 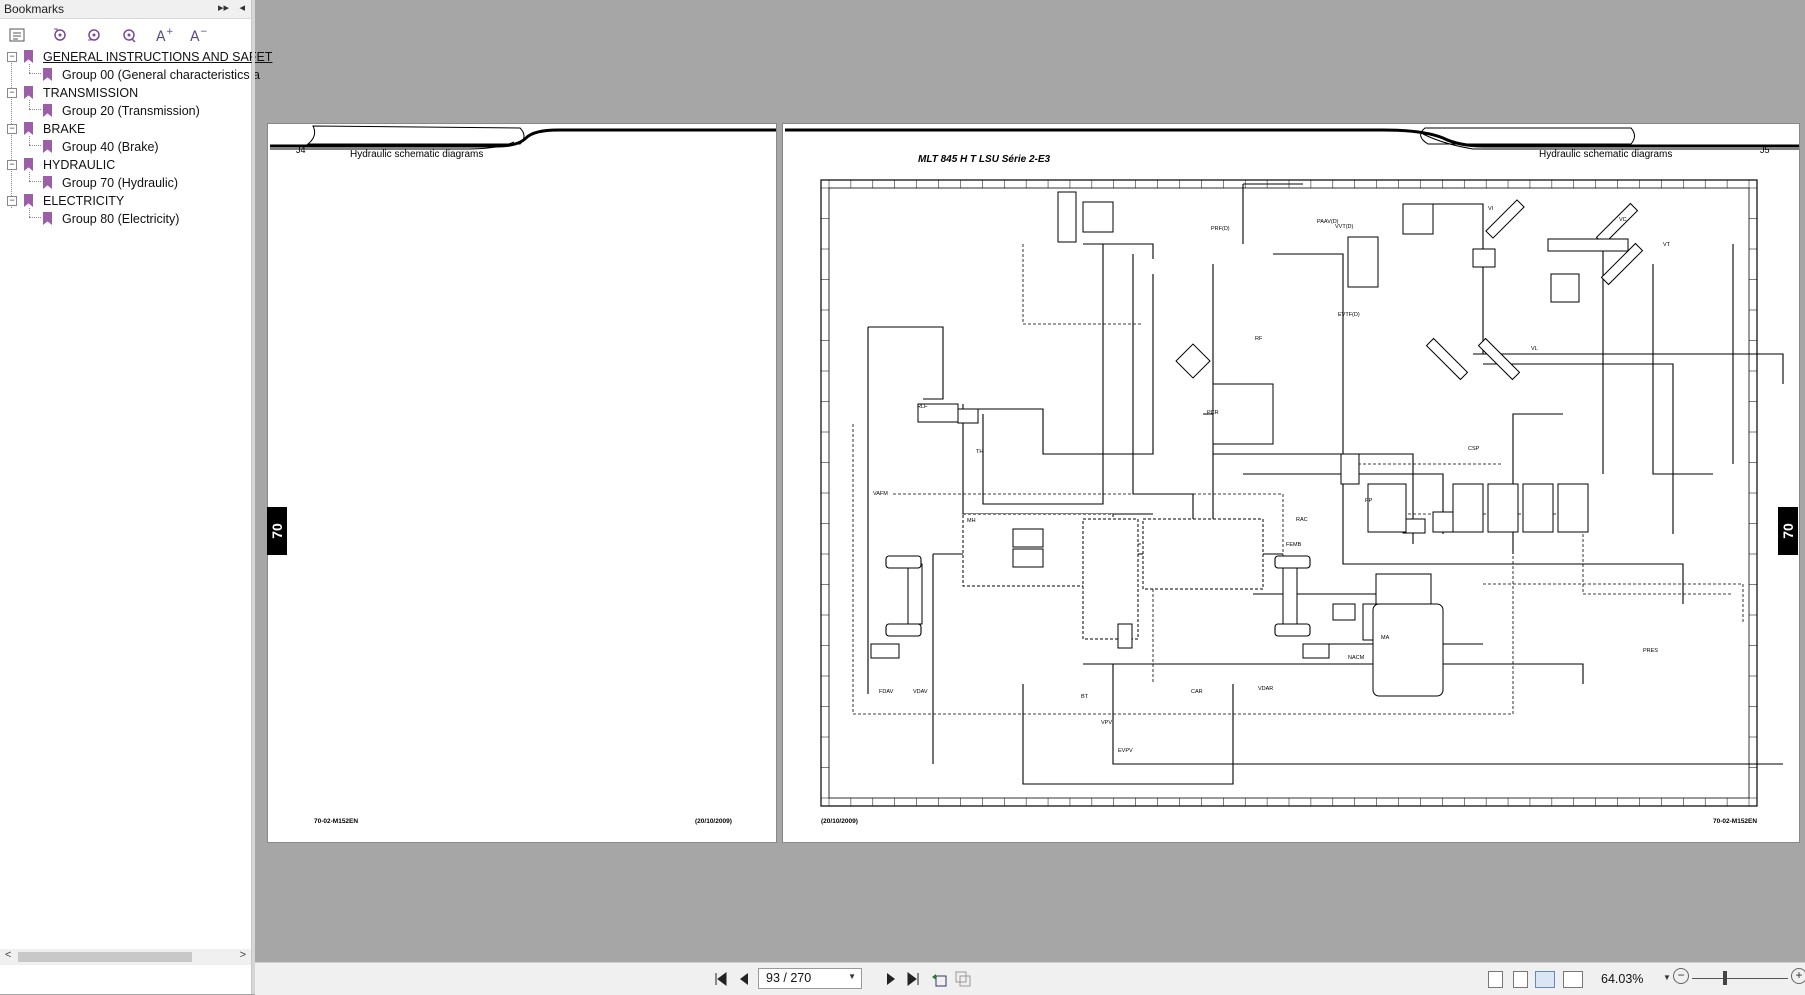 I want to click on section-tab-left: 70, so click(x=277, y=531).